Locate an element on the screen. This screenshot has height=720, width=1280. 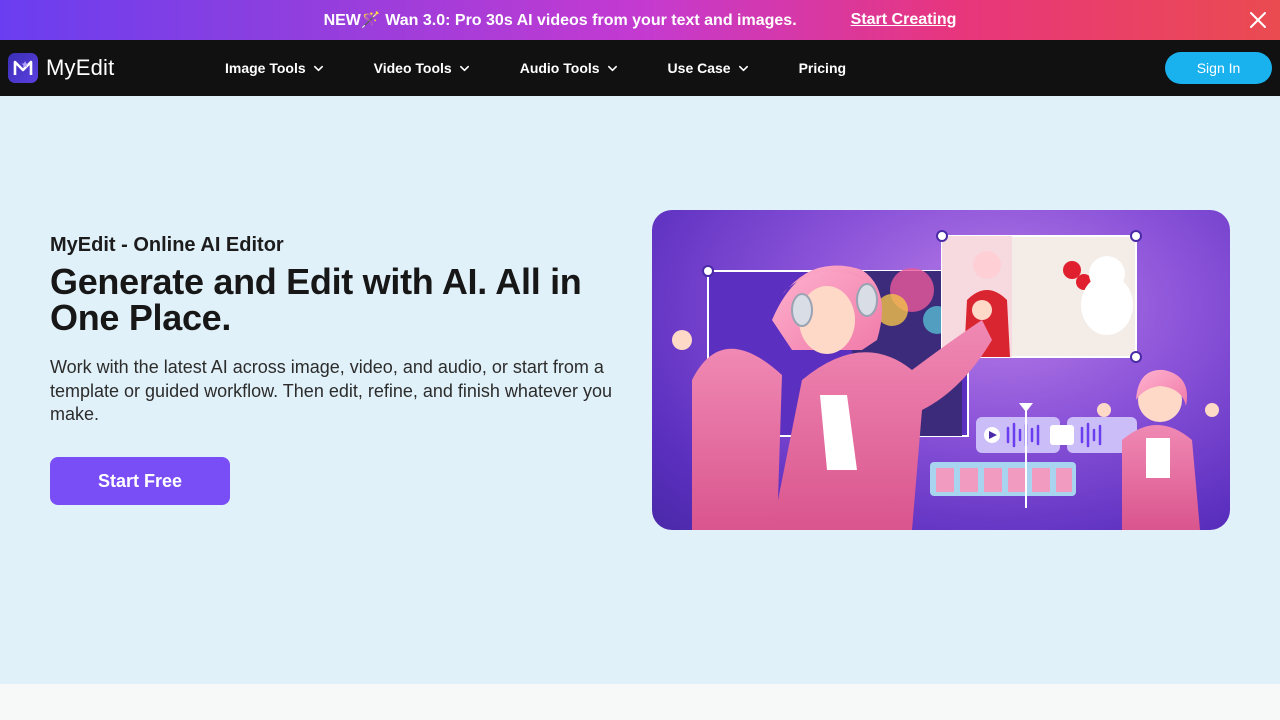
menu-label: Audio Tools is located at coordinates (559, 68).